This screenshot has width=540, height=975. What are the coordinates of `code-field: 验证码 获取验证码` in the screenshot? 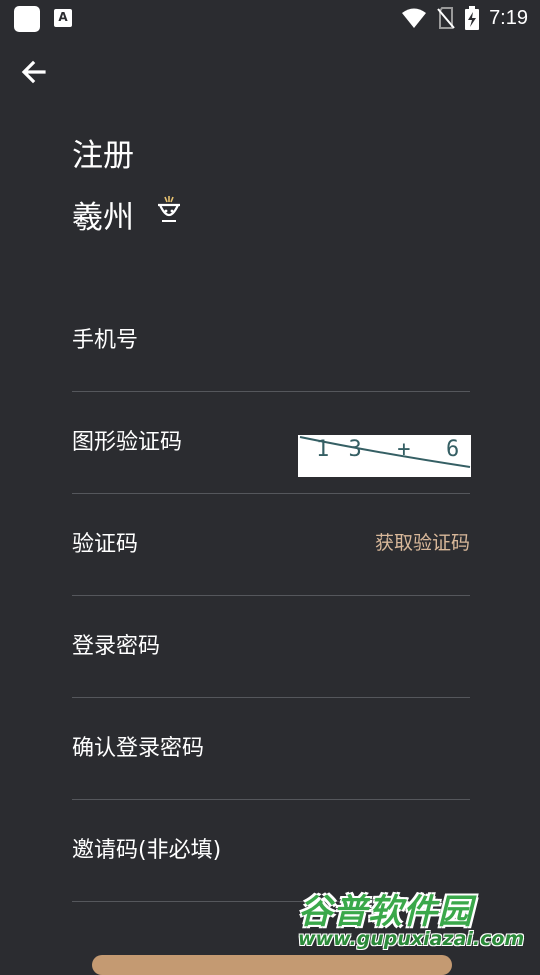 It's located at (273, 545).